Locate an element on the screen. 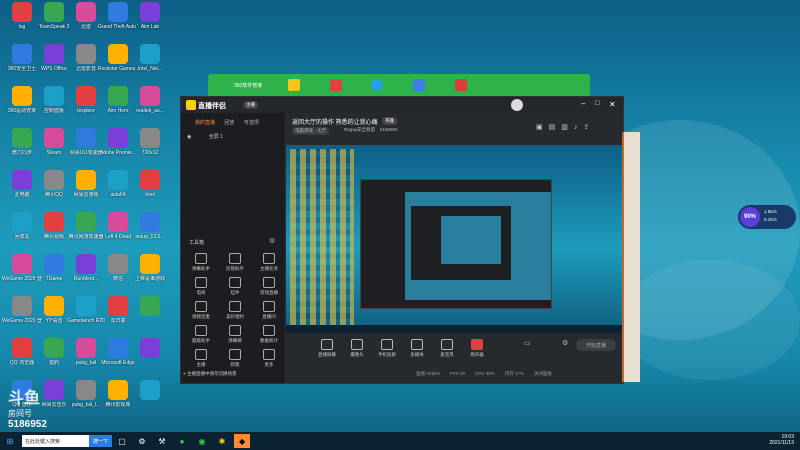 The height and width of the screenshot is (450, 800). bell-icon: ♪ is located at coordinates (579, 127).